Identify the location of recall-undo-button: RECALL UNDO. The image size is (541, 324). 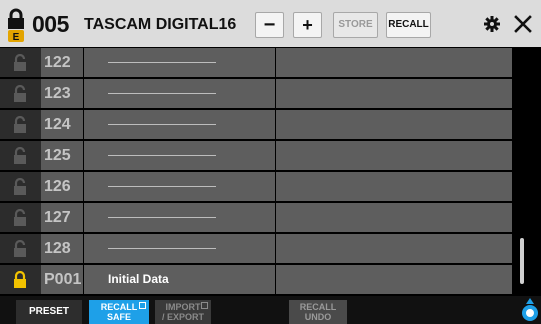
(318, 312).